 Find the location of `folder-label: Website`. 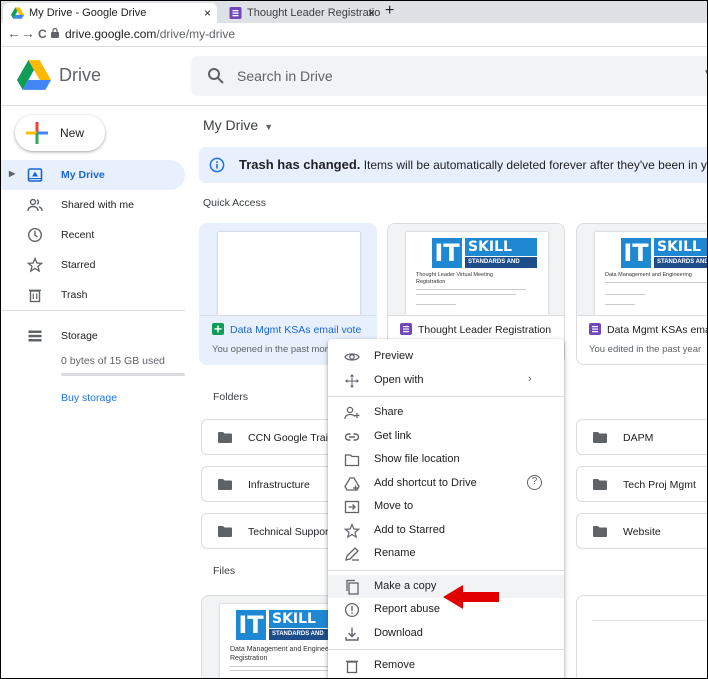

folder-label: Website is located at coordinates (642, 532).